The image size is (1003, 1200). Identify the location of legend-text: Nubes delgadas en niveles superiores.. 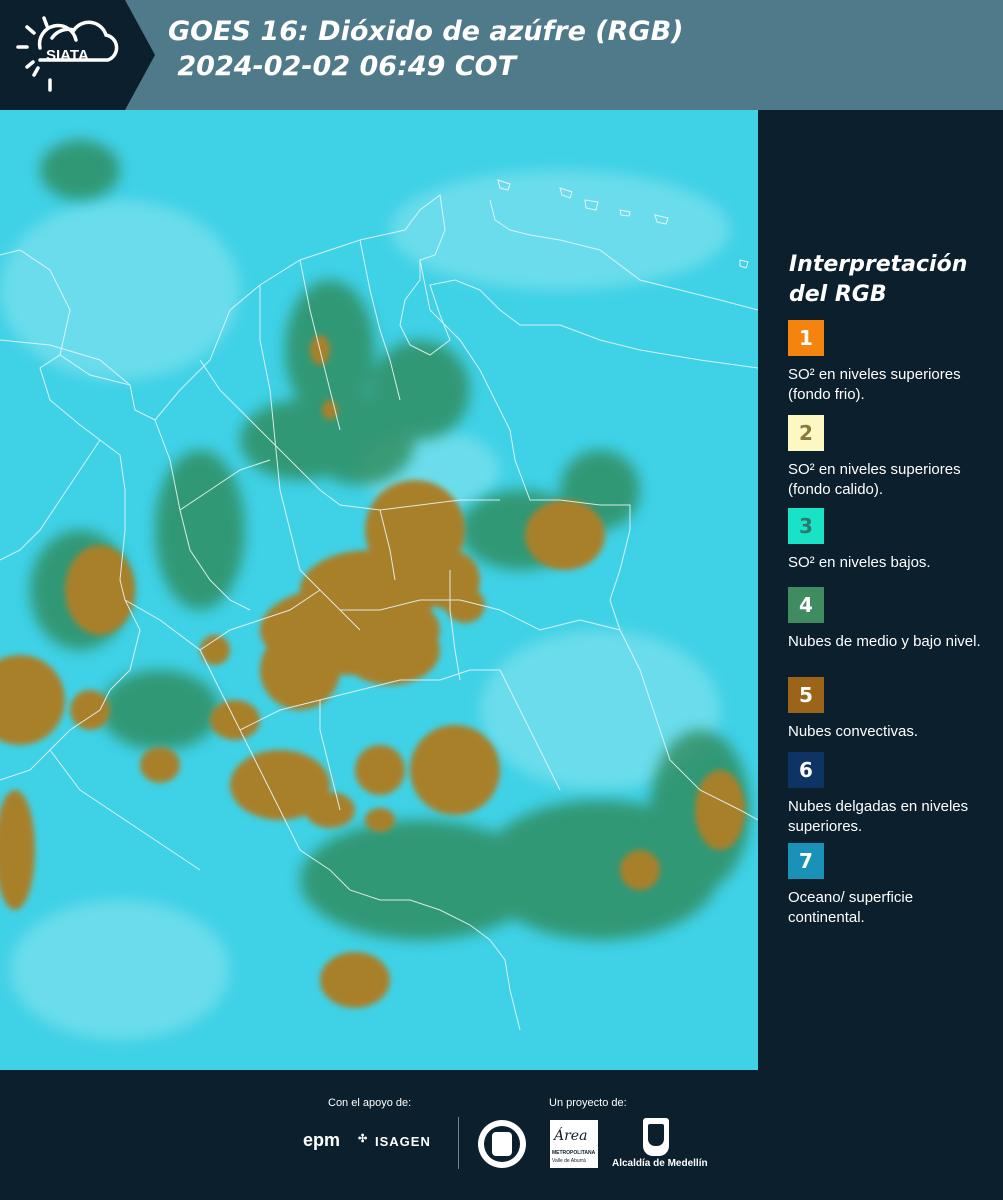
(878, 816).